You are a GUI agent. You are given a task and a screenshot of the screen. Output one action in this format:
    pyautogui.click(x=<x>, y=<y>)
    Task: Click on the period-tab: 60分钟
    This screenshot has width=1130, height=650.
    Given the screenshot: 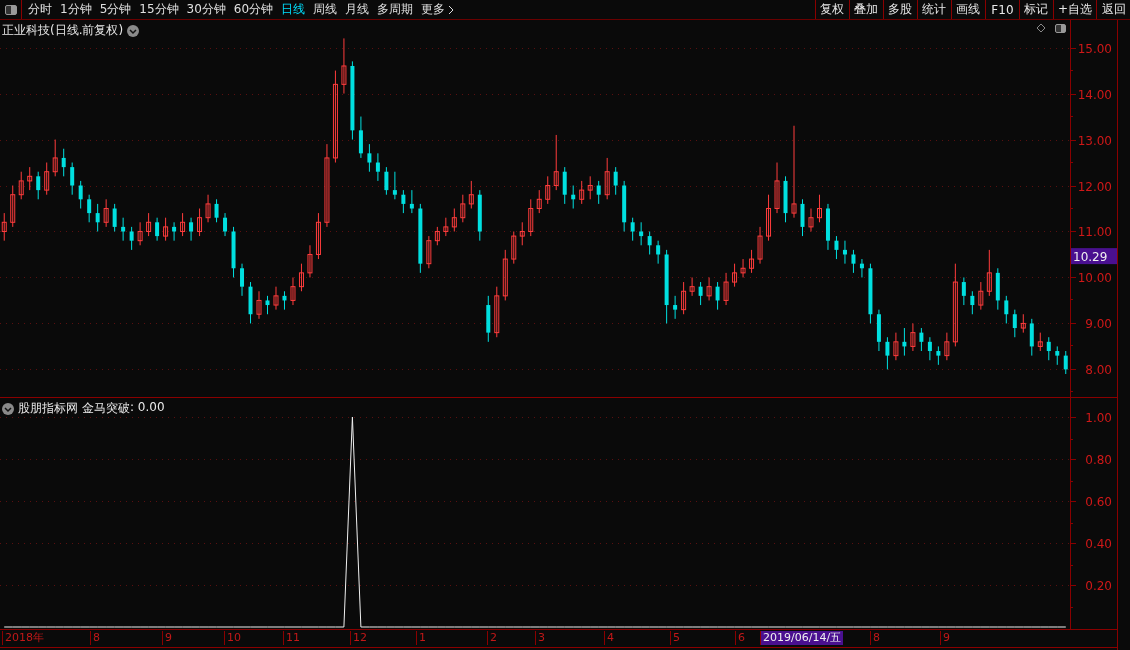 What is the action you would take?
    pyautogui.click(x=253, y=9)
    